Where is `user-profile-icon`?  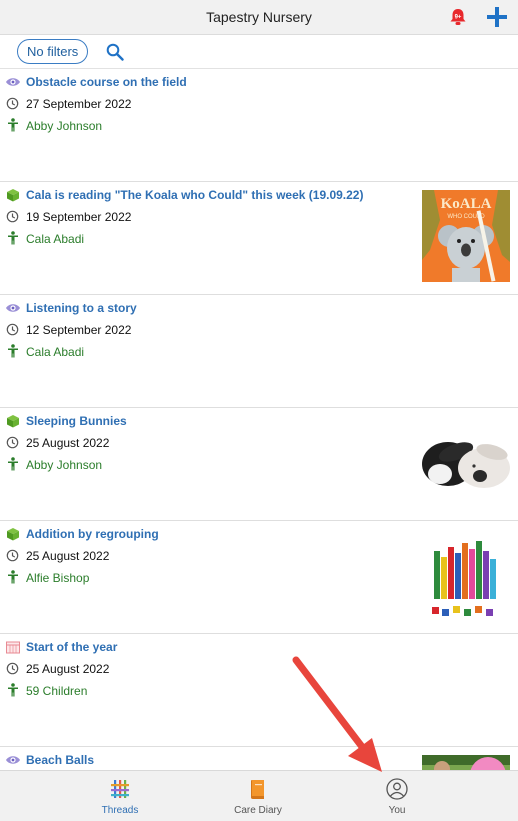
user-profile-icon is located at coordinates (397, 789).